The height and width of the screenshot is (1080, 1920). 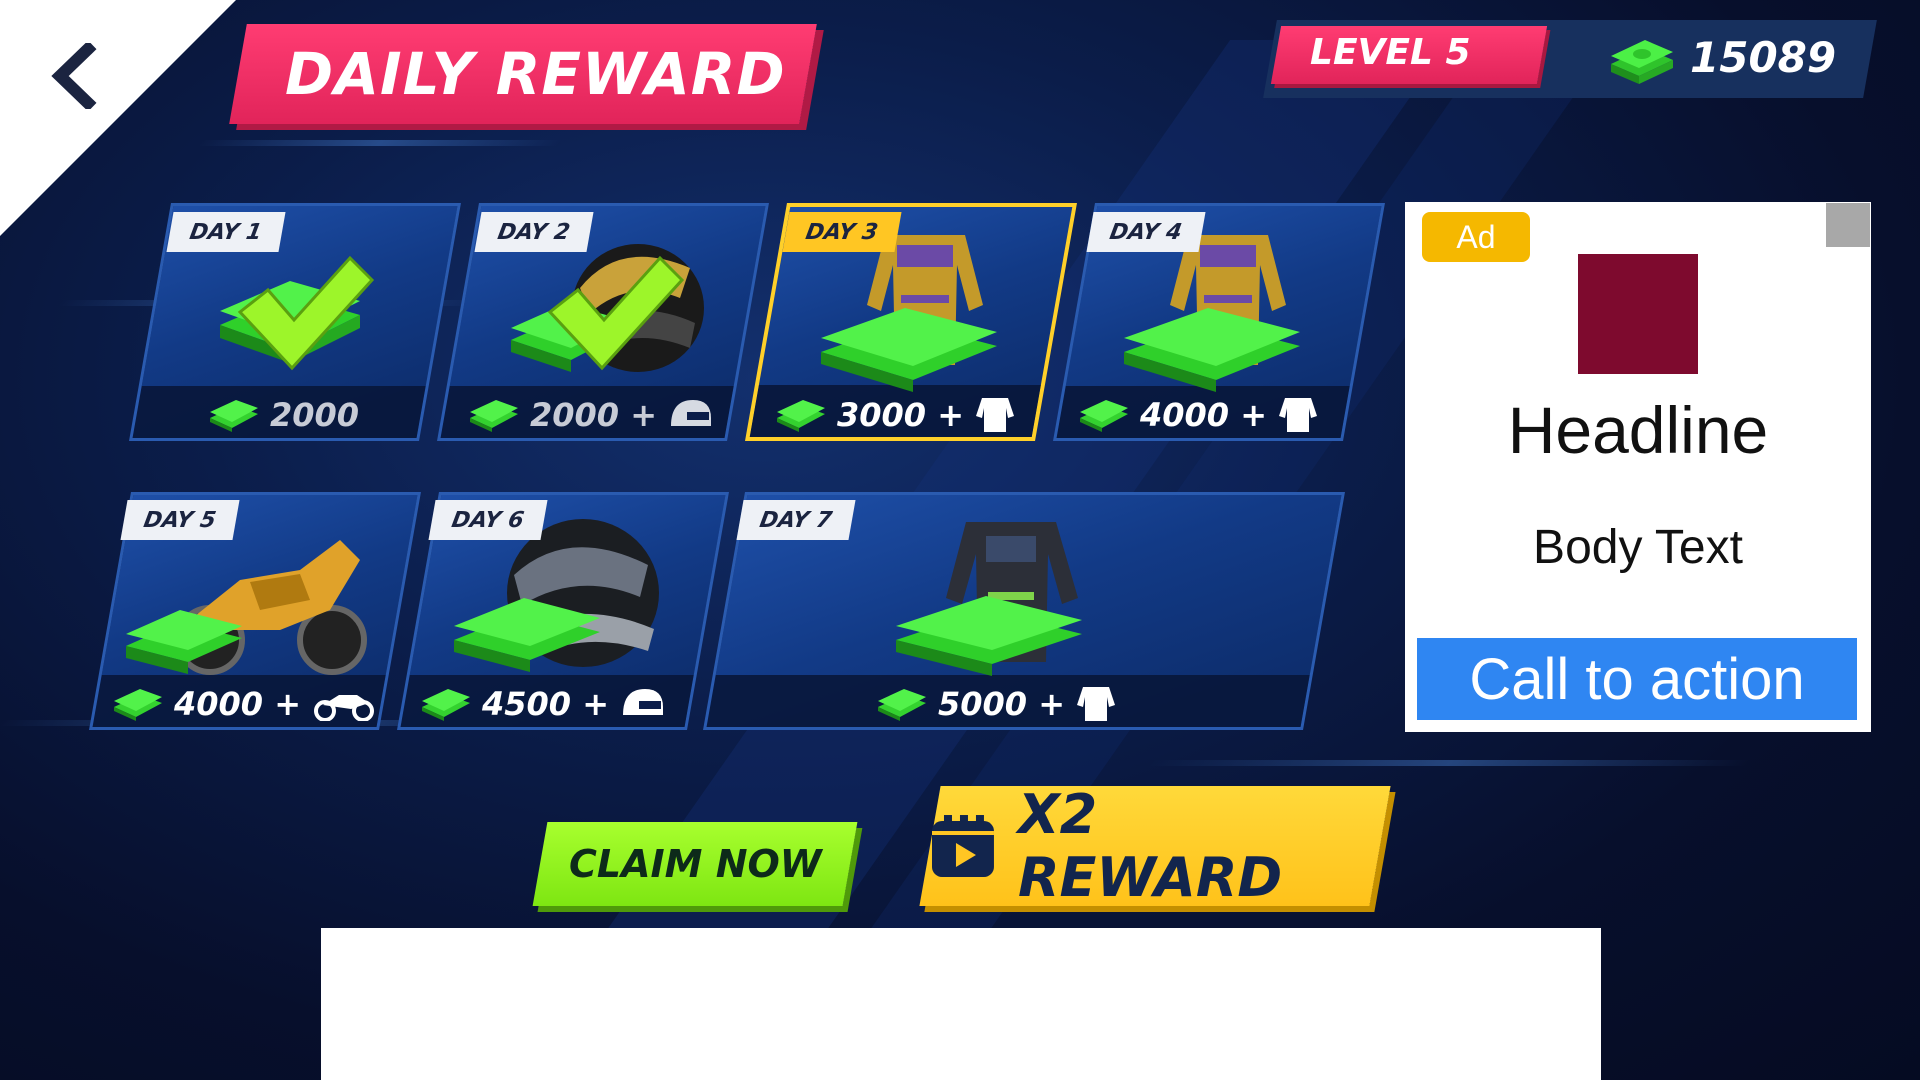 I want to click on day-label: DAY 6, so click(x=488, y=520).